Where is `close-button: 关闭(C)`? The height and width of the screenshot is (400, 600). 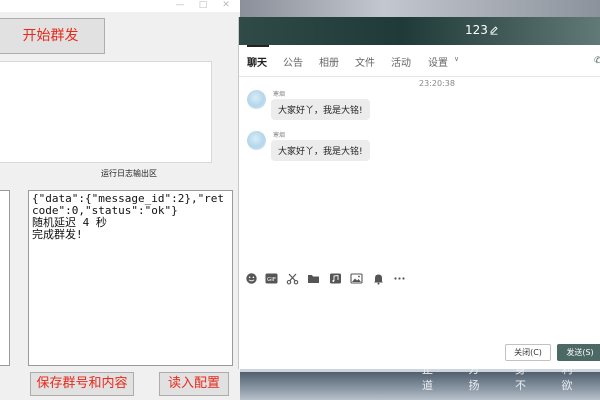 close-button: 关闭(C) is located at coordinates (528, 352).